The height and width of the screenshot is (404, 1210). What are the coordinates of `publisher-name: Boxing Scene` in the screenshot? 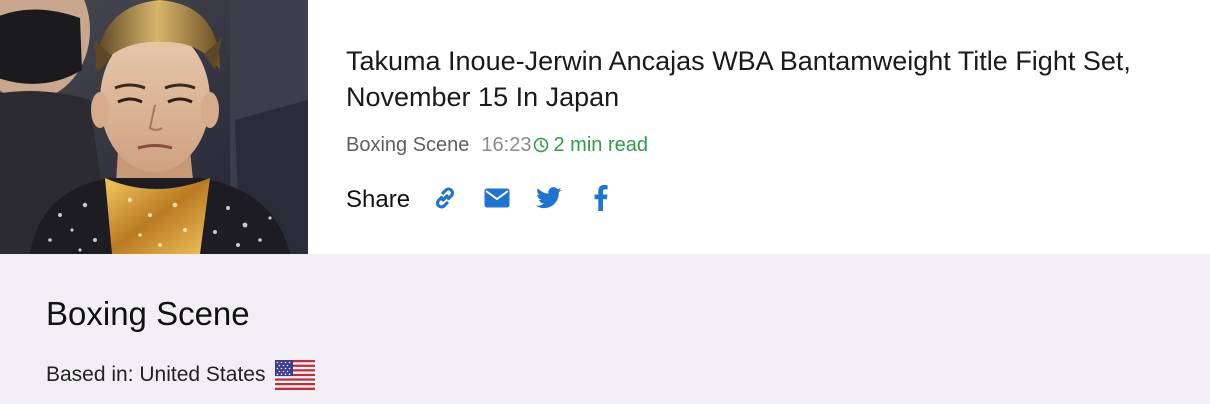 It's located at (148, 314).